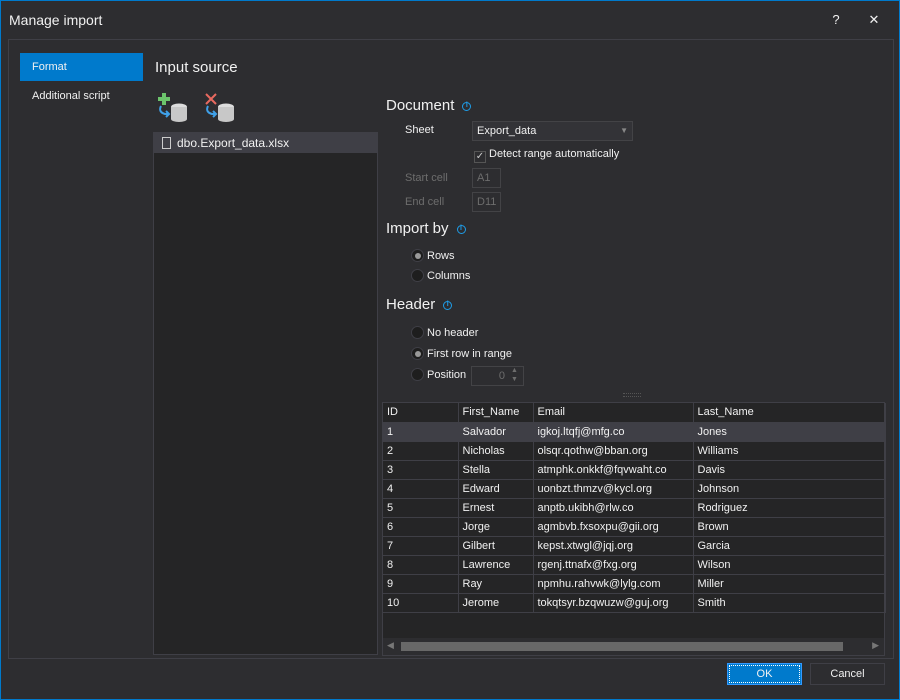 The width and height of the screenshot is (900, 700). Describe the element at coordinates (613, 527) in the screenshot. I see `table-cell: agmbvb.fxsoxpu@gii.org` at that location.